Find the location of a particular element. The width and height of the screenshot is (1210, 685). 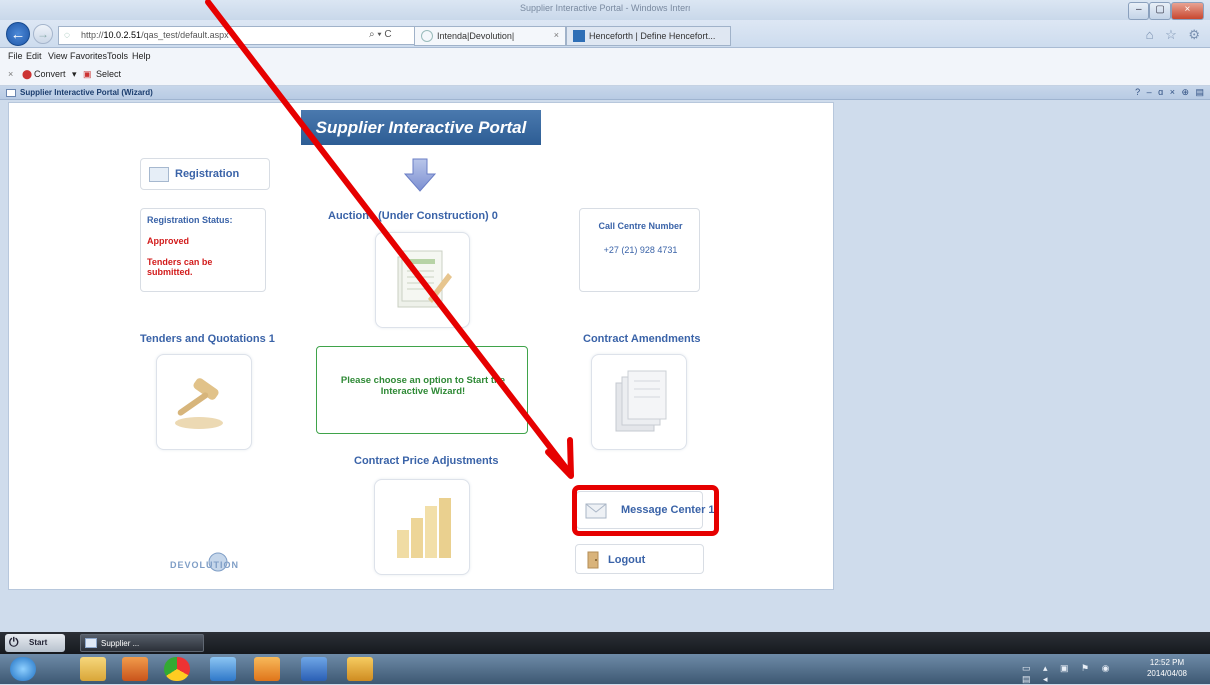

documents-stack-icon is located at coordinates (641, 401).